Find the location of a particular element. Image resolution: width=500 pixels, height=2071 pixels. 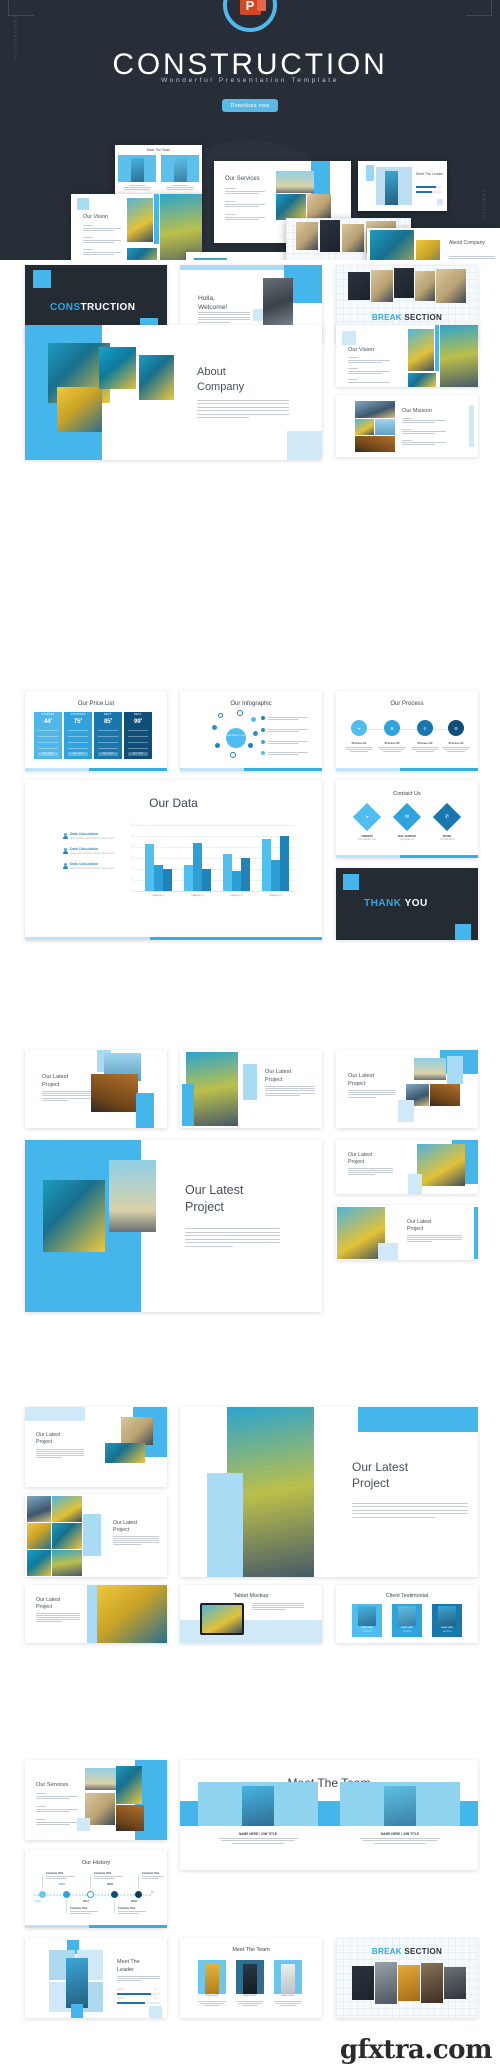

phone-icon: ✆ is located at coordinates (447, 817).